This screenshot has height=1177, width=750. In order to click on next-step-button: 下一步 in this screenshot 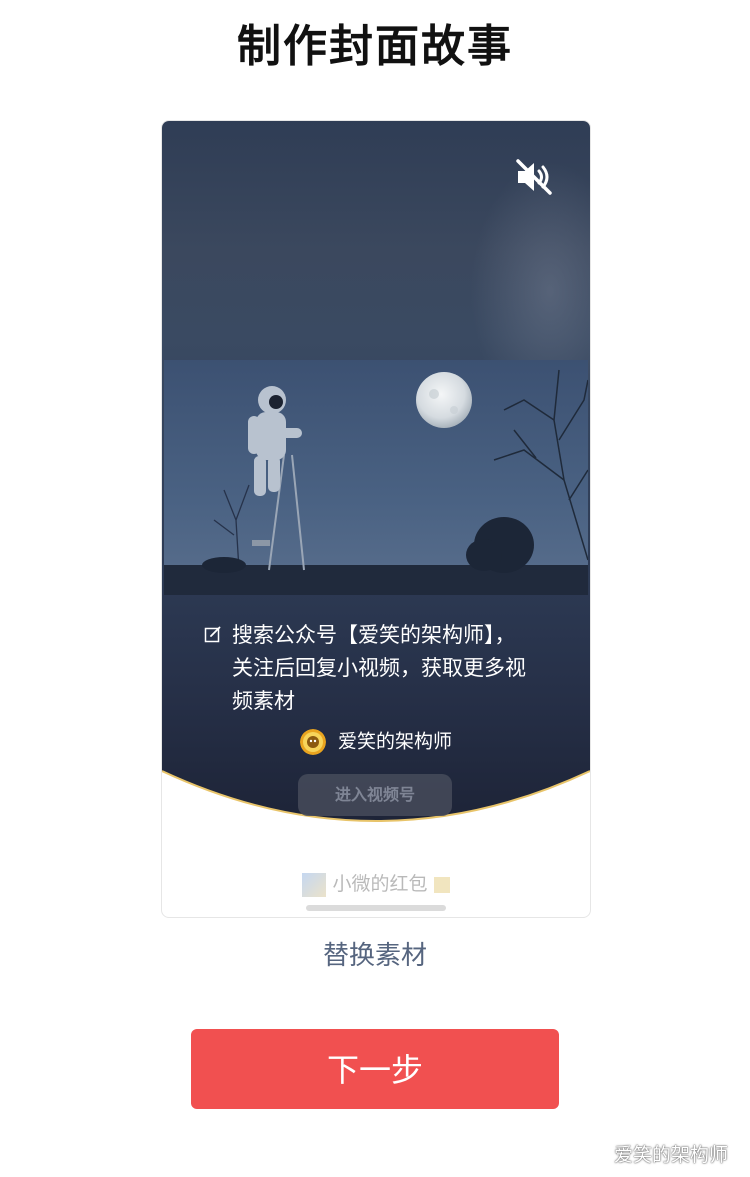, I will do `click(375, 1069)`.